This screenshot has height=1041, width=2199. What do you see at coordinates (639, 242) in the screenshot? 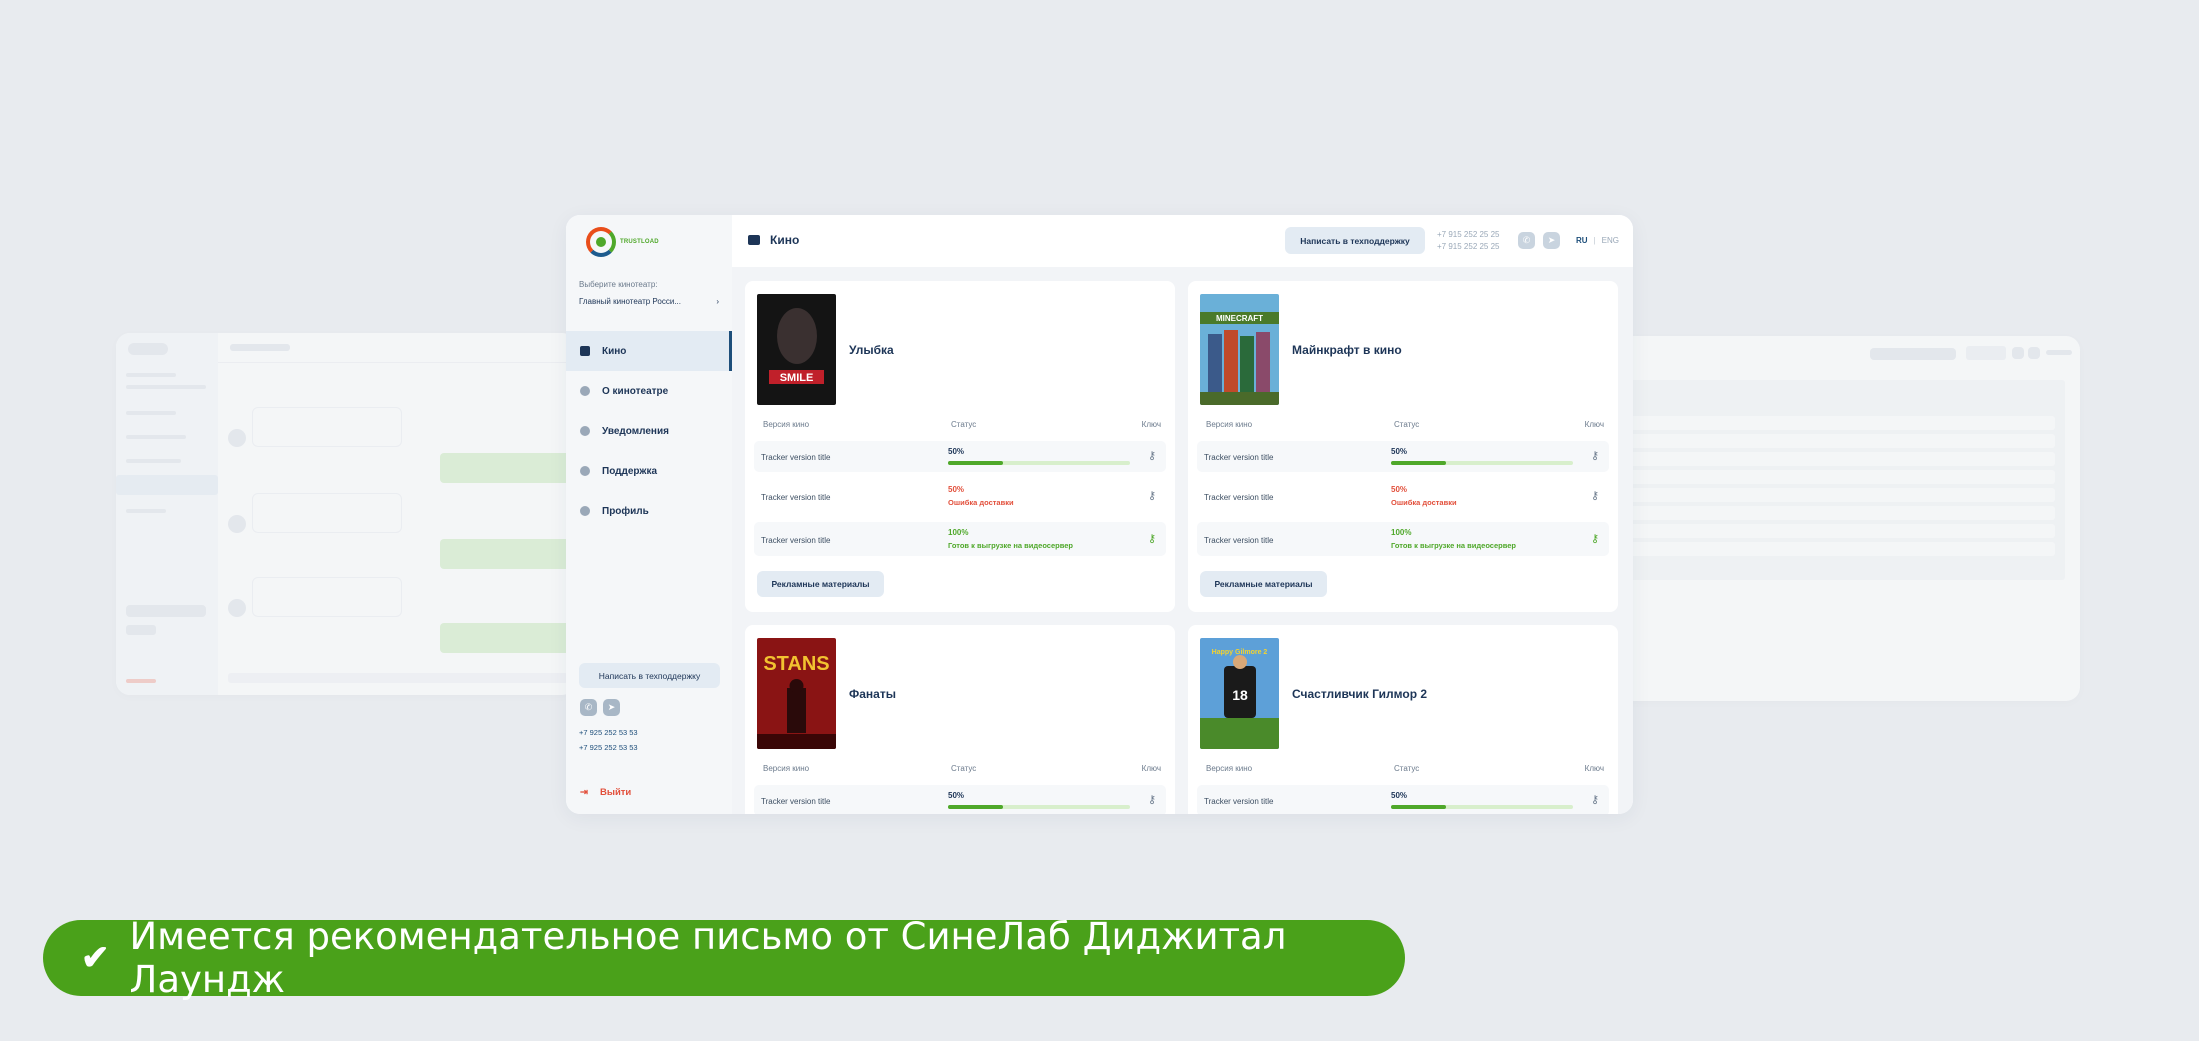
I see `logo-text: TRUSTLOAD` at bounding box center [639, 242].